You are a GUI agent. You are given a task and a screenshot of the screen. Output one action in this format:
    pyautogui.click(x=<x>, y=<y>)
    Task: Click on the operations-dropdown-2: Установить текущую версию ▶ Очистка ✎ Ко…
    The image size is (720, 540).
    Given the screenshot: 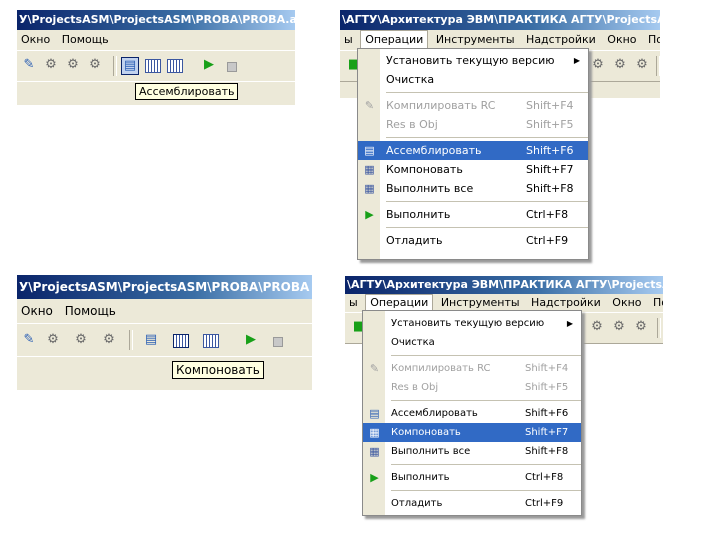 What is the action you would take?
    pyautogui.click(x=472, y=413)
    